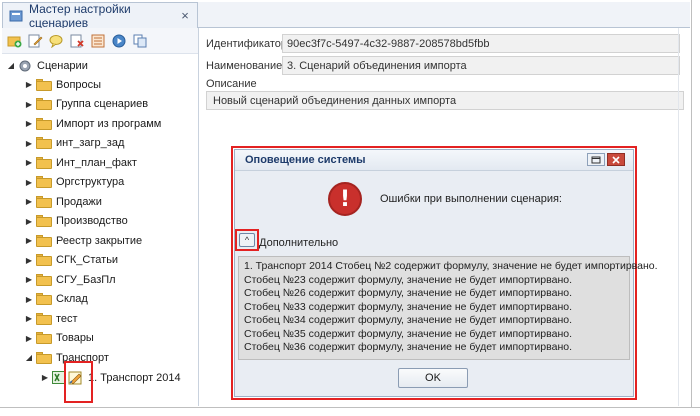 This screenshot has width=700, height=416. What do you see at coordinates (47, 65) in the screenshot?
I see `tree-root: ◢ Сценарии` at bounding box center [47, 65].